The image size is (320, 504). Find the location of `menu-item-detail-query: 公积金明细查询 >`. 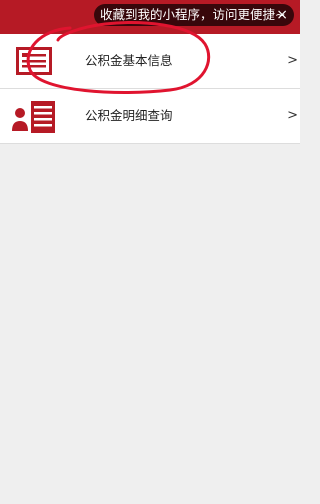

menu-item-detail-query: 公积金明细查询 > is located at coordinates (150, 116).